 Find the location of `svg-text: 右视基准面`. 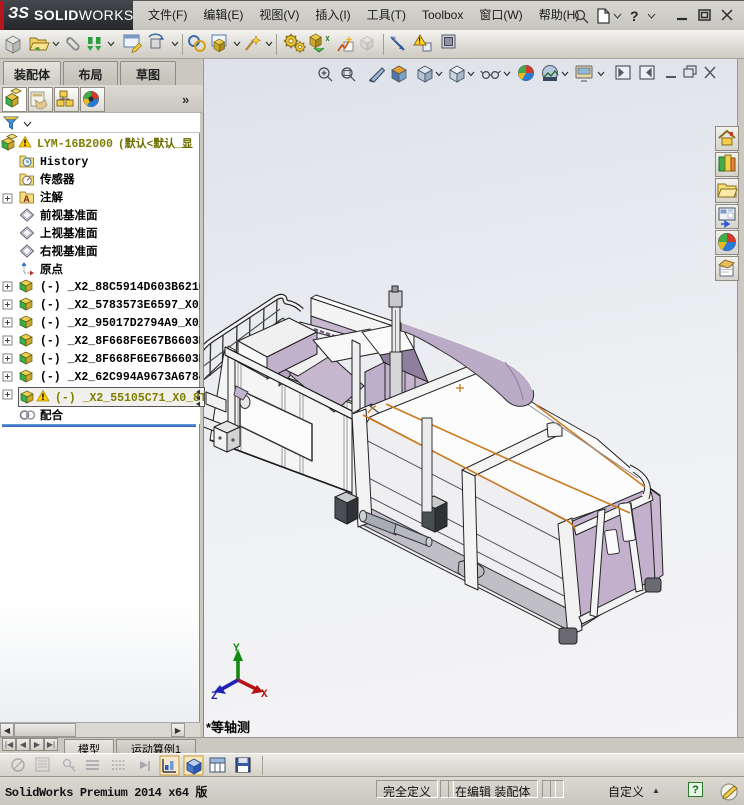

svg-text: 右视基准面 is located at coordinates (68, 251).